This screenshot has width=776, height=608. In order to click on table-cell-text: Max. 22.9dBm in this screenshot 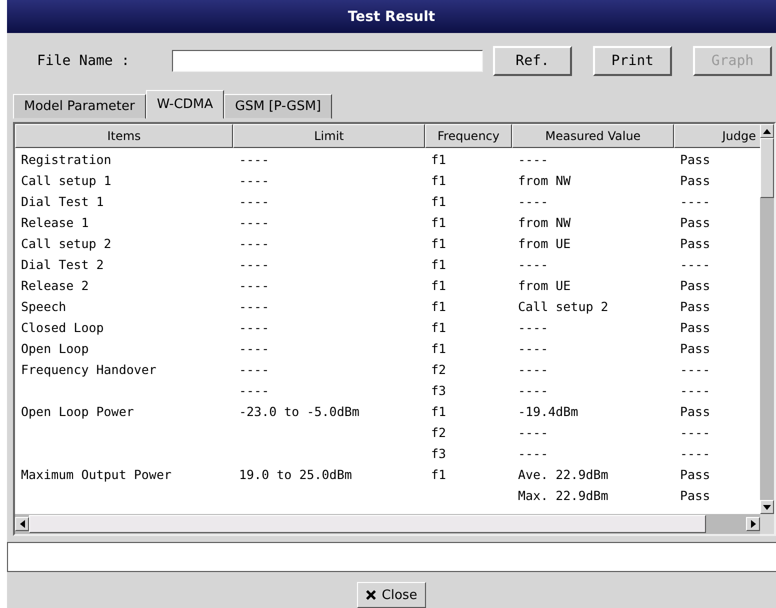, I will do `click(563, 495)`.